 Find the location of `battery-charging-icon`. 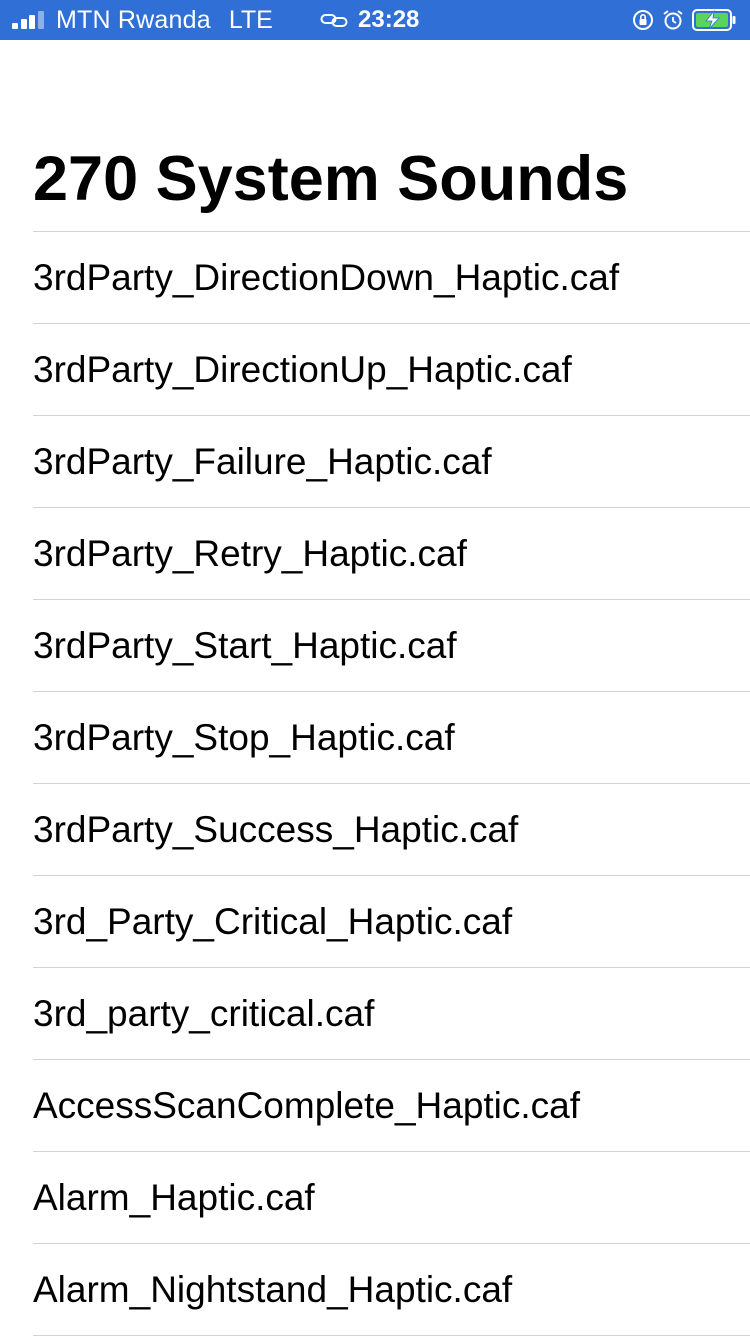

battery-charging-icon is located at coordinates (714, 20).